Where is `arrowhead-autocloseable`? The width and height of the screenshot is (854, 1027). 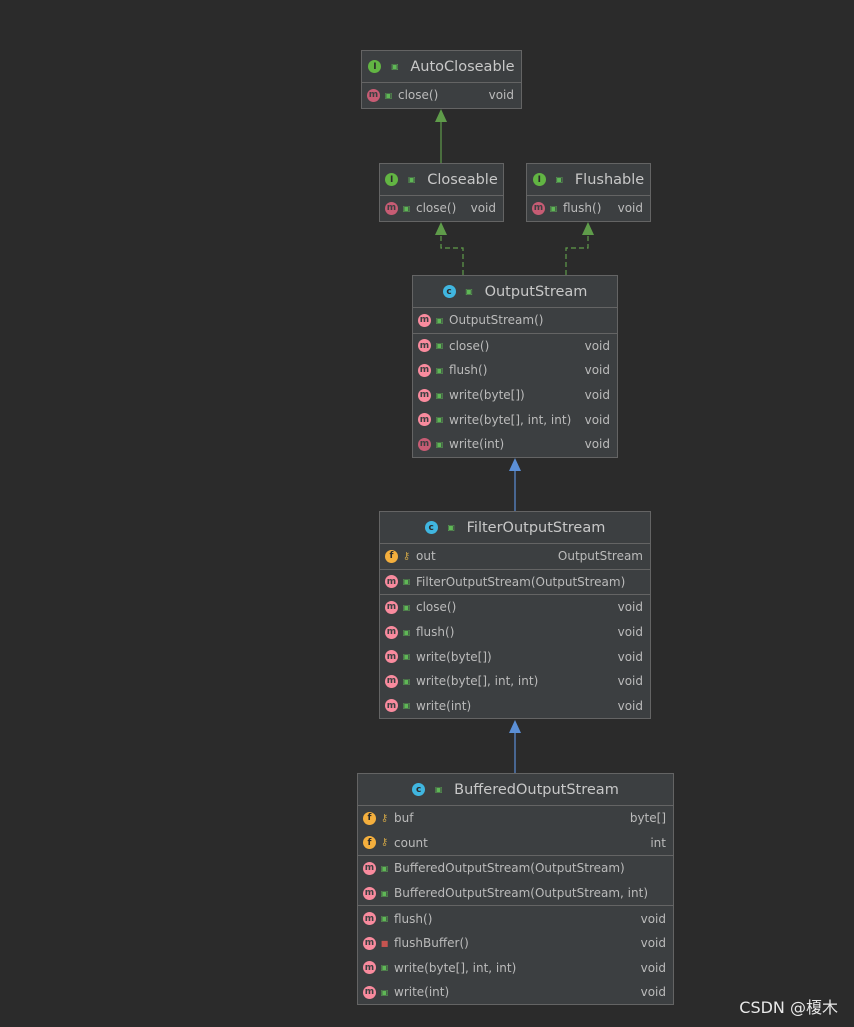 arrowhead-autocloseable is located at coordinates (441, 115).